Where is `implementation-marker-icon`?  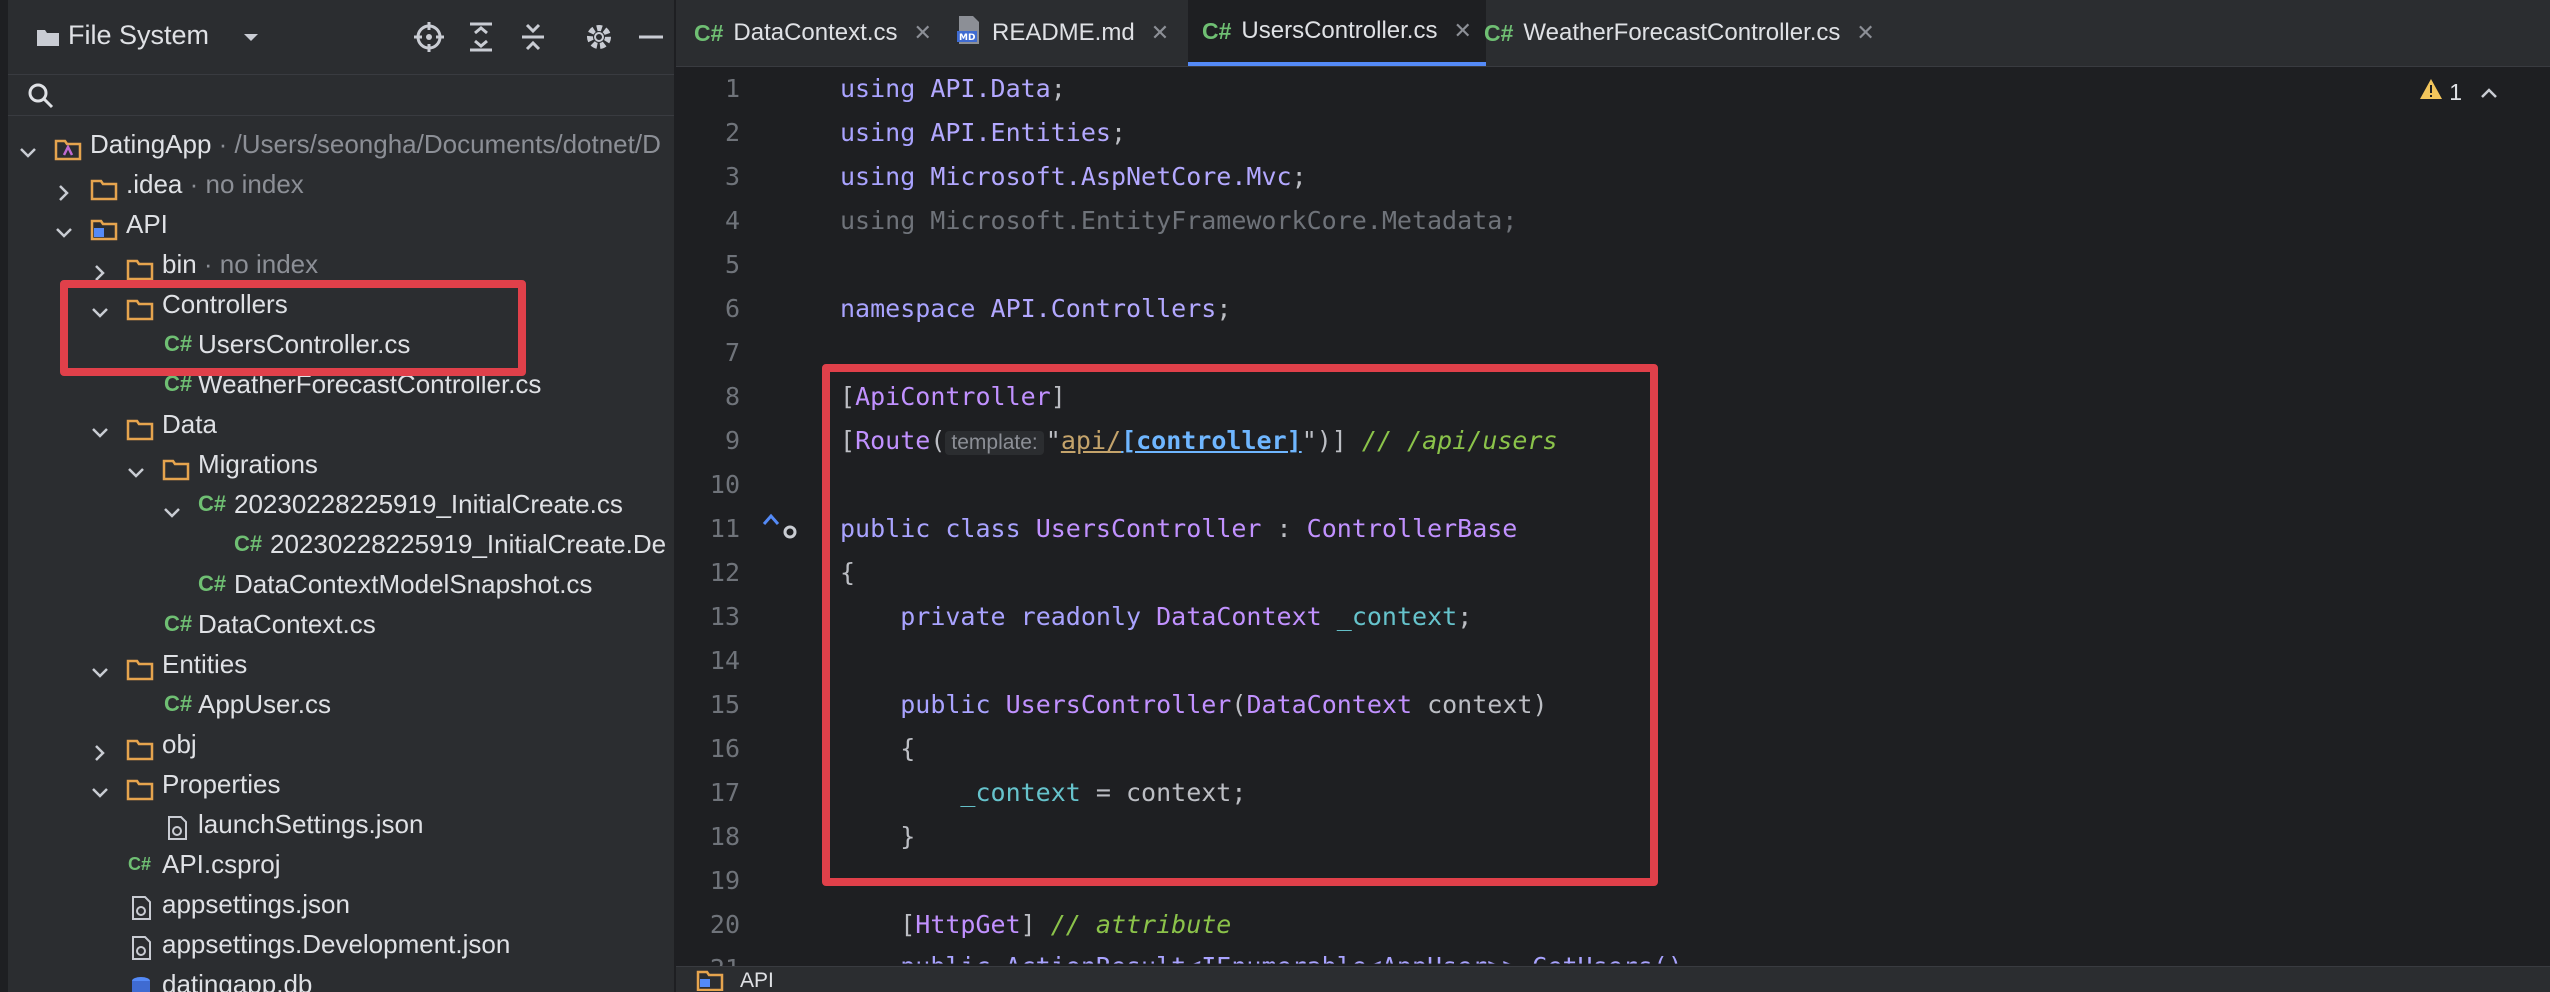 implementation-marker-icon is located at coordinates (782, 529).